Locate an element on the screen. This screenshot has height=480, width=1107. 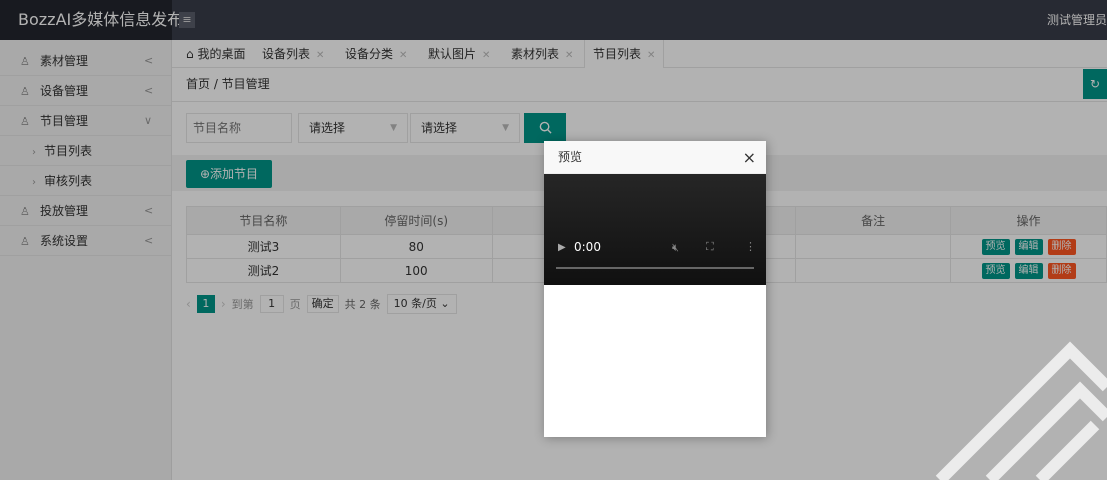
watermark-icon is located at coordinates (1021, 410).